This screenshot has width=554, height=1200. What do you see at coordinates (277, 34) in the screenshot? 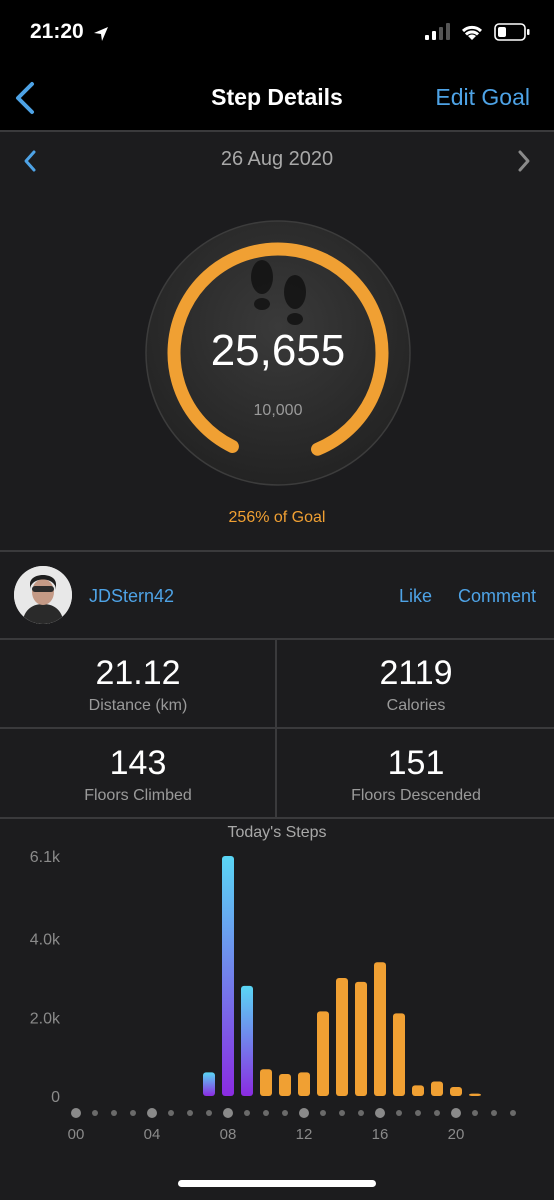
I see `status-bar: 21:20` at bounding box center [277, 34].